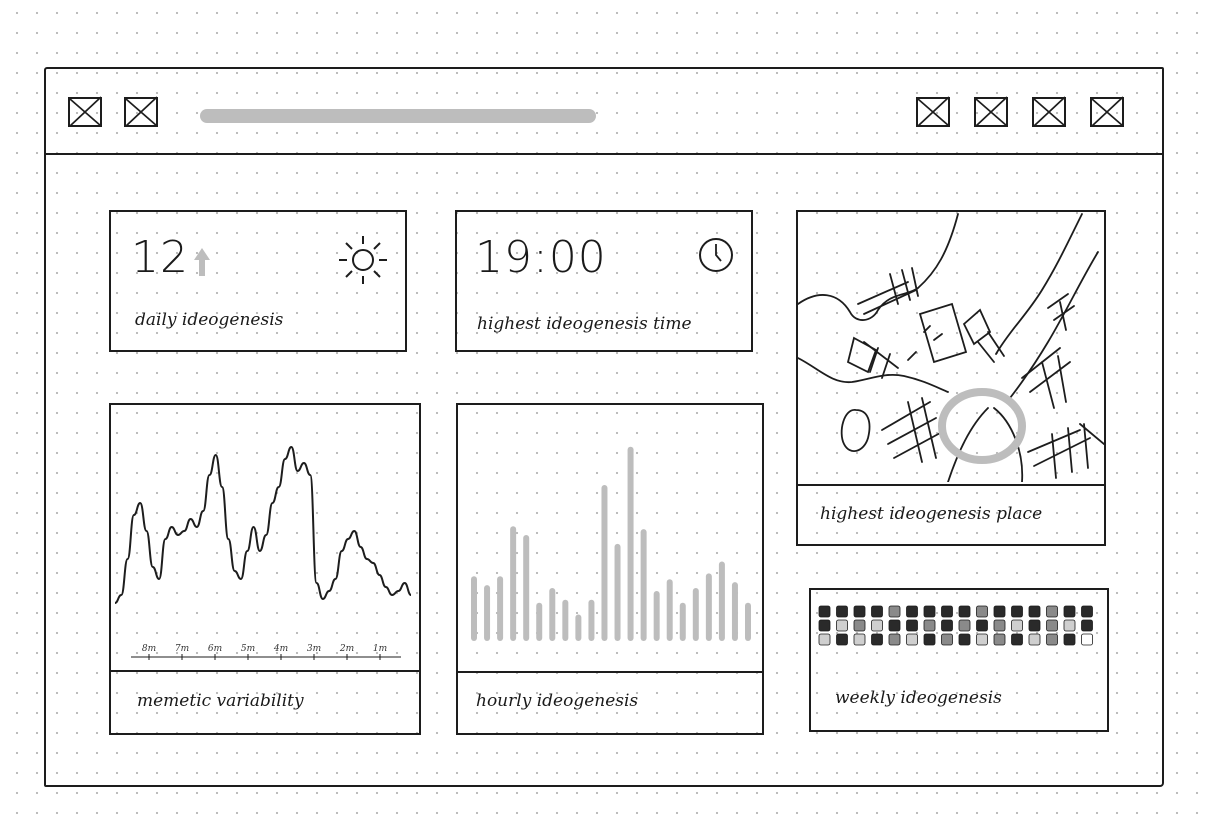 Image resolution: width=1211 pixels, height=827 pixels. What do you see at coordinates (363, 260) in the screenshot?
I see `sun-icon` at bounding box center [363, 260].